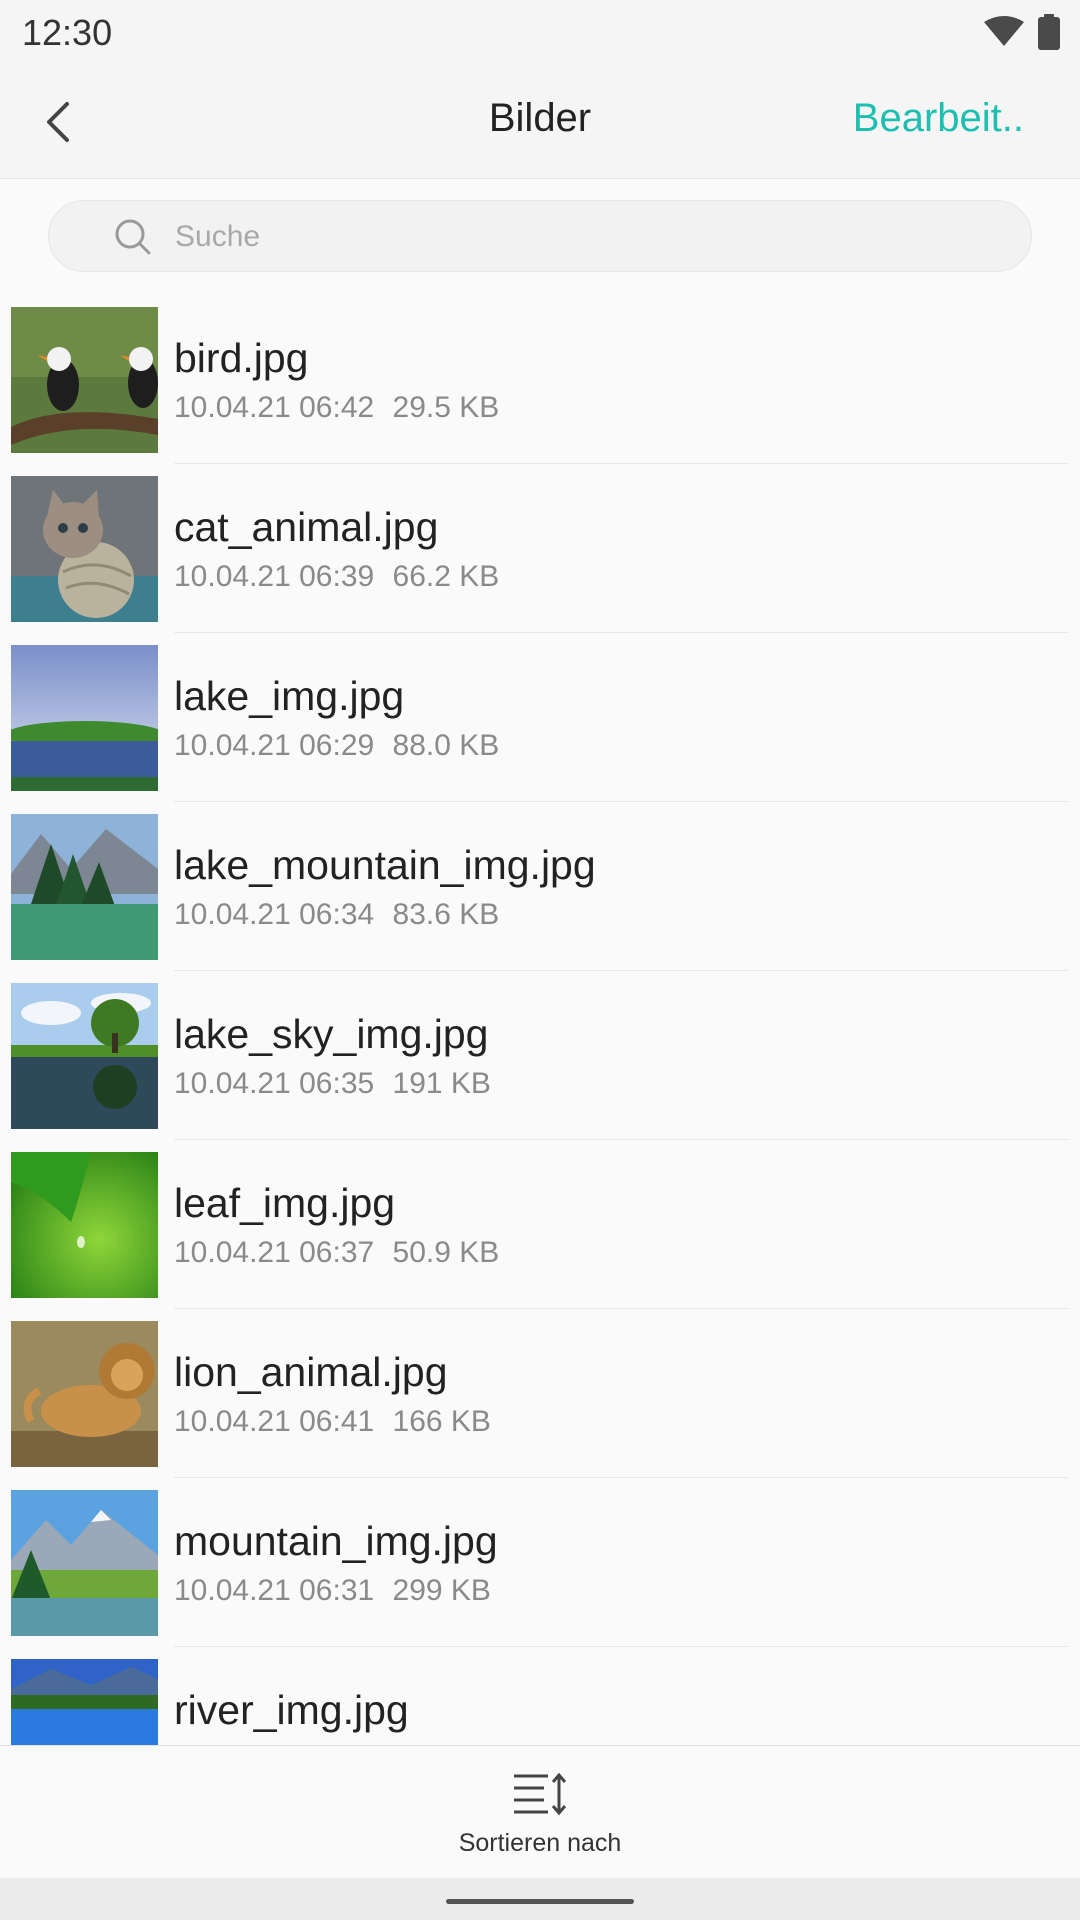 This screenshot has height=1920, width=1080. Describe the element at coordinates (291, 1710) in the screenshot. I see `file-name: river_img.jpg` at that location.